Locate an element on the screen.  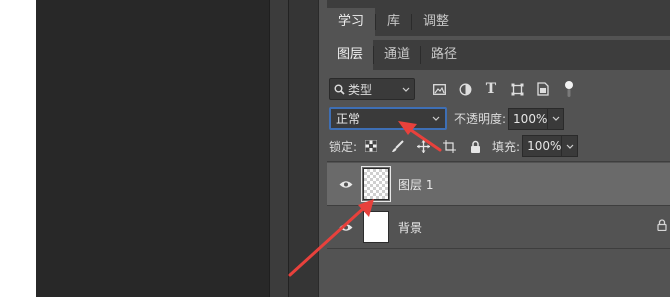
fill-input: 100% is located at coordinates (542, 146).